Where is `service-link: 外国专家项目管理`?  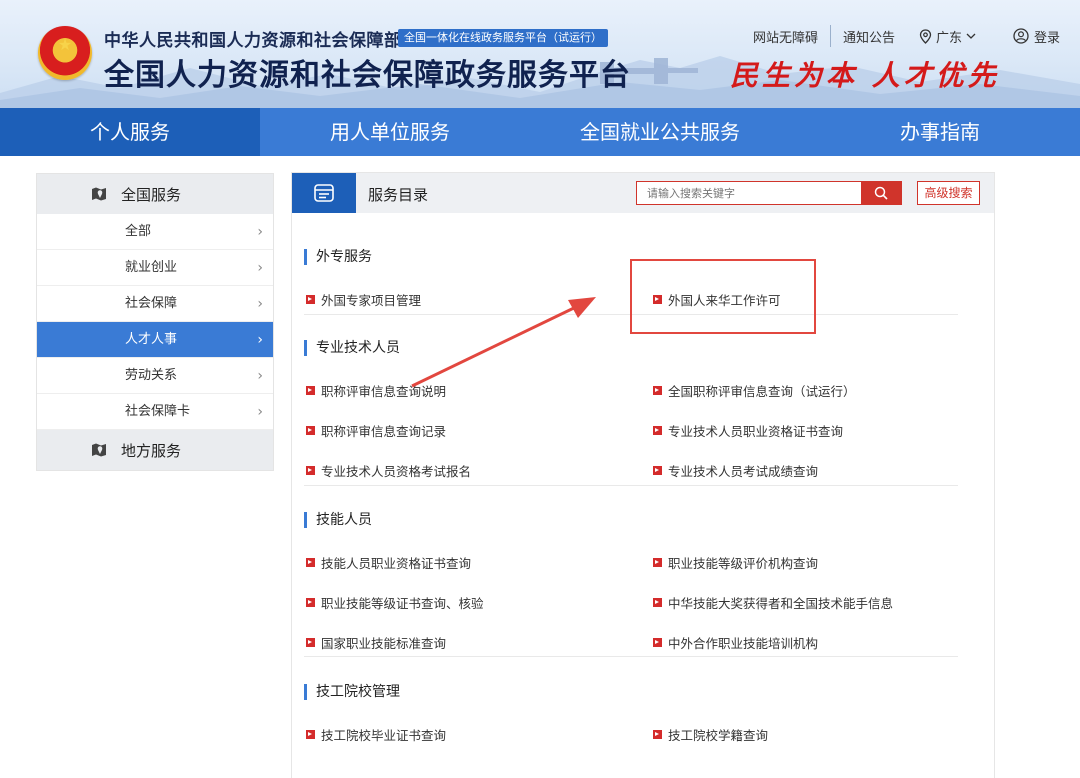 service-link: 外国专家项目管理 is located at coordinates (363, 299).